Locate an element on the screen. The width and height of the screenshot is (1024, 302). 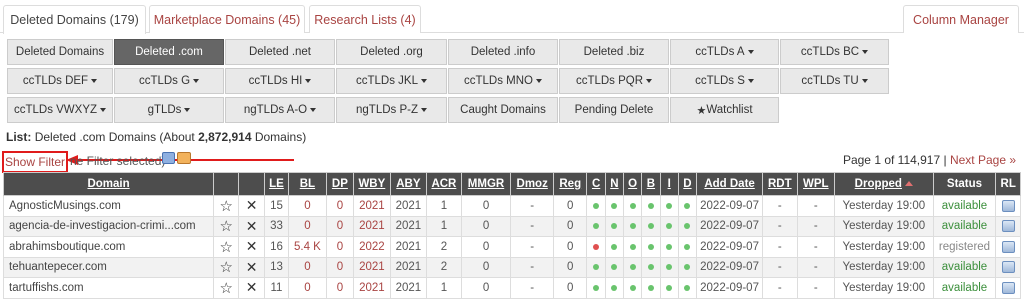
load-filter-icon is located at coordinates (184, 158).